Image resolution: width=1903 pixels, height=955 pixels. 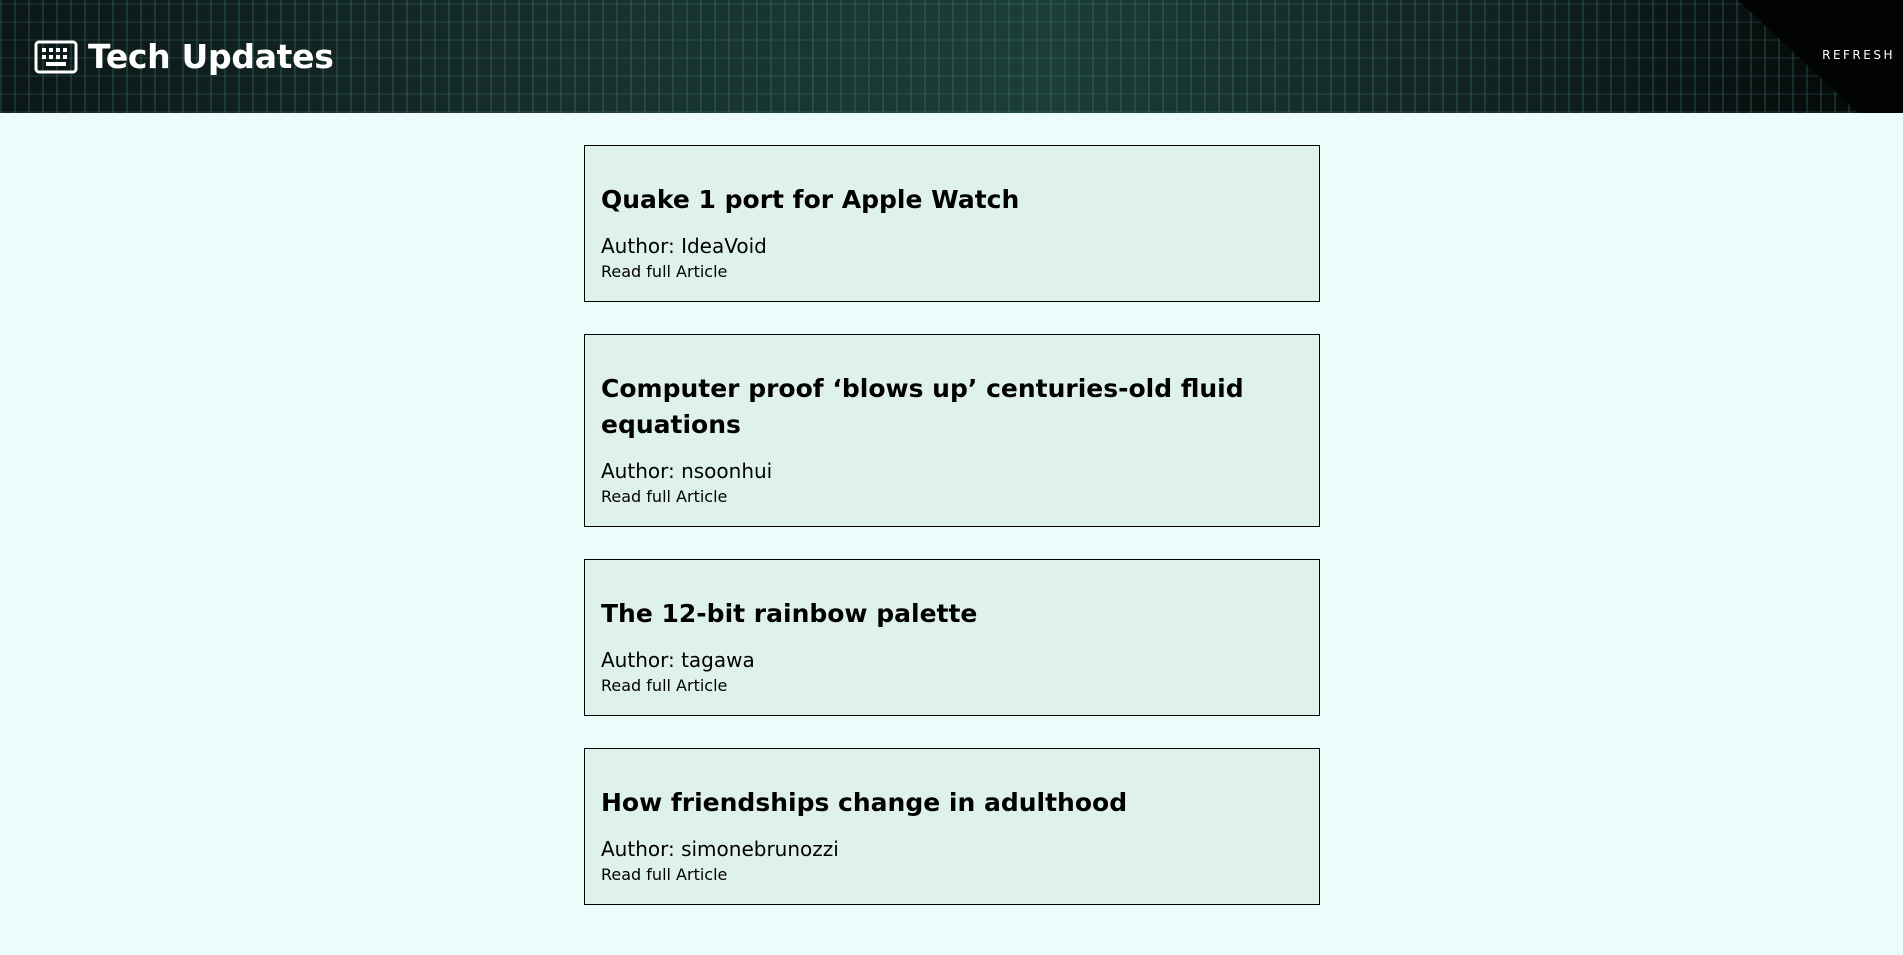 I want to click on article-author: Author: tagawa, so click(x=678, y=660).